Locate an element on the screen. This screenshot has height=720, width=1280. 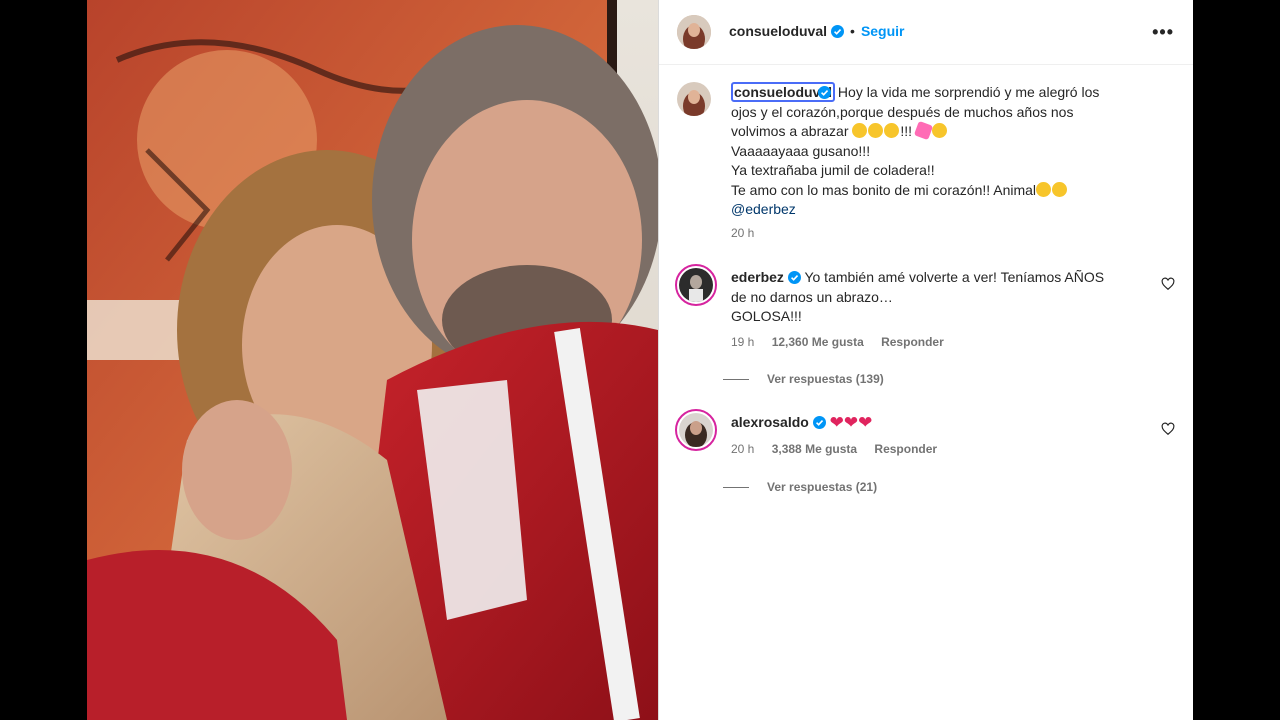
caption-line-3-exclaim: !!! is located at coordinates (906, 131).